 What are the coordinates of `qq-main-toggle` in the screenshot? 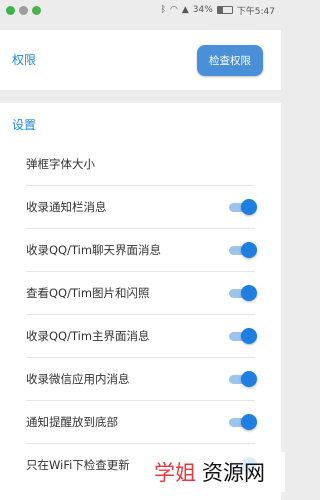 It's located at (243, 336).